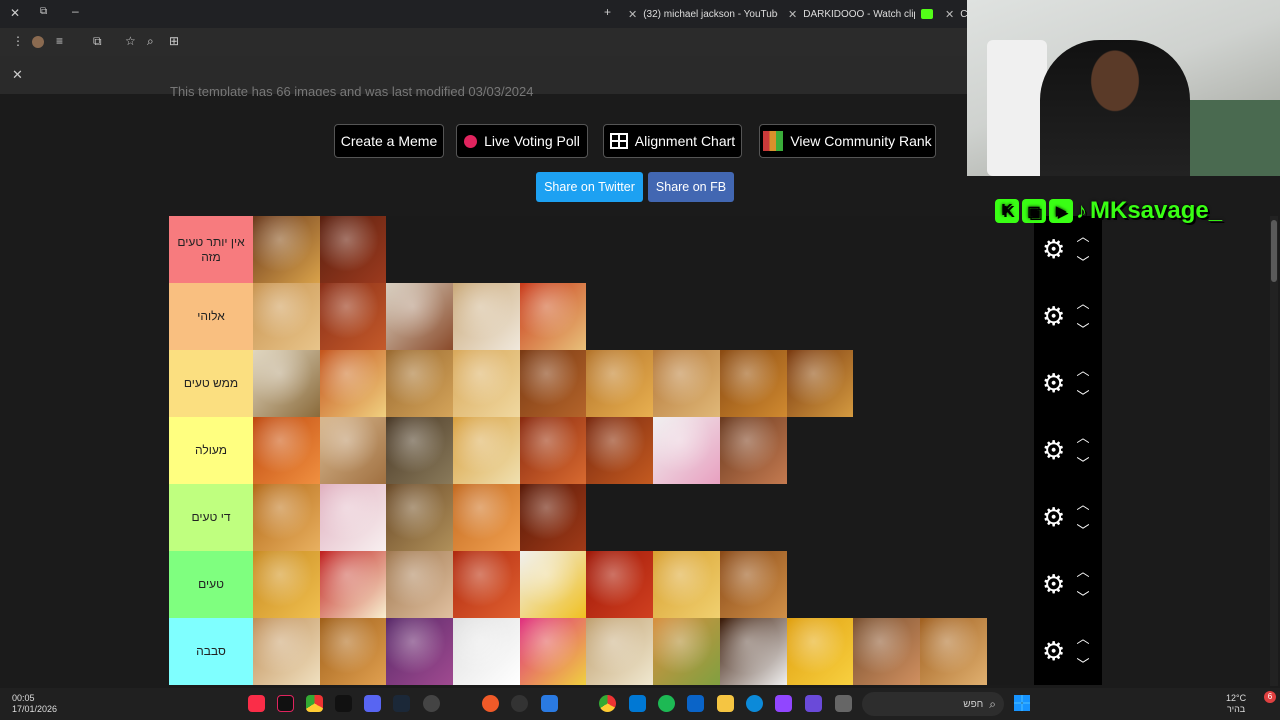  I want to click on close-window-icon: ✕, so click(15, 13).